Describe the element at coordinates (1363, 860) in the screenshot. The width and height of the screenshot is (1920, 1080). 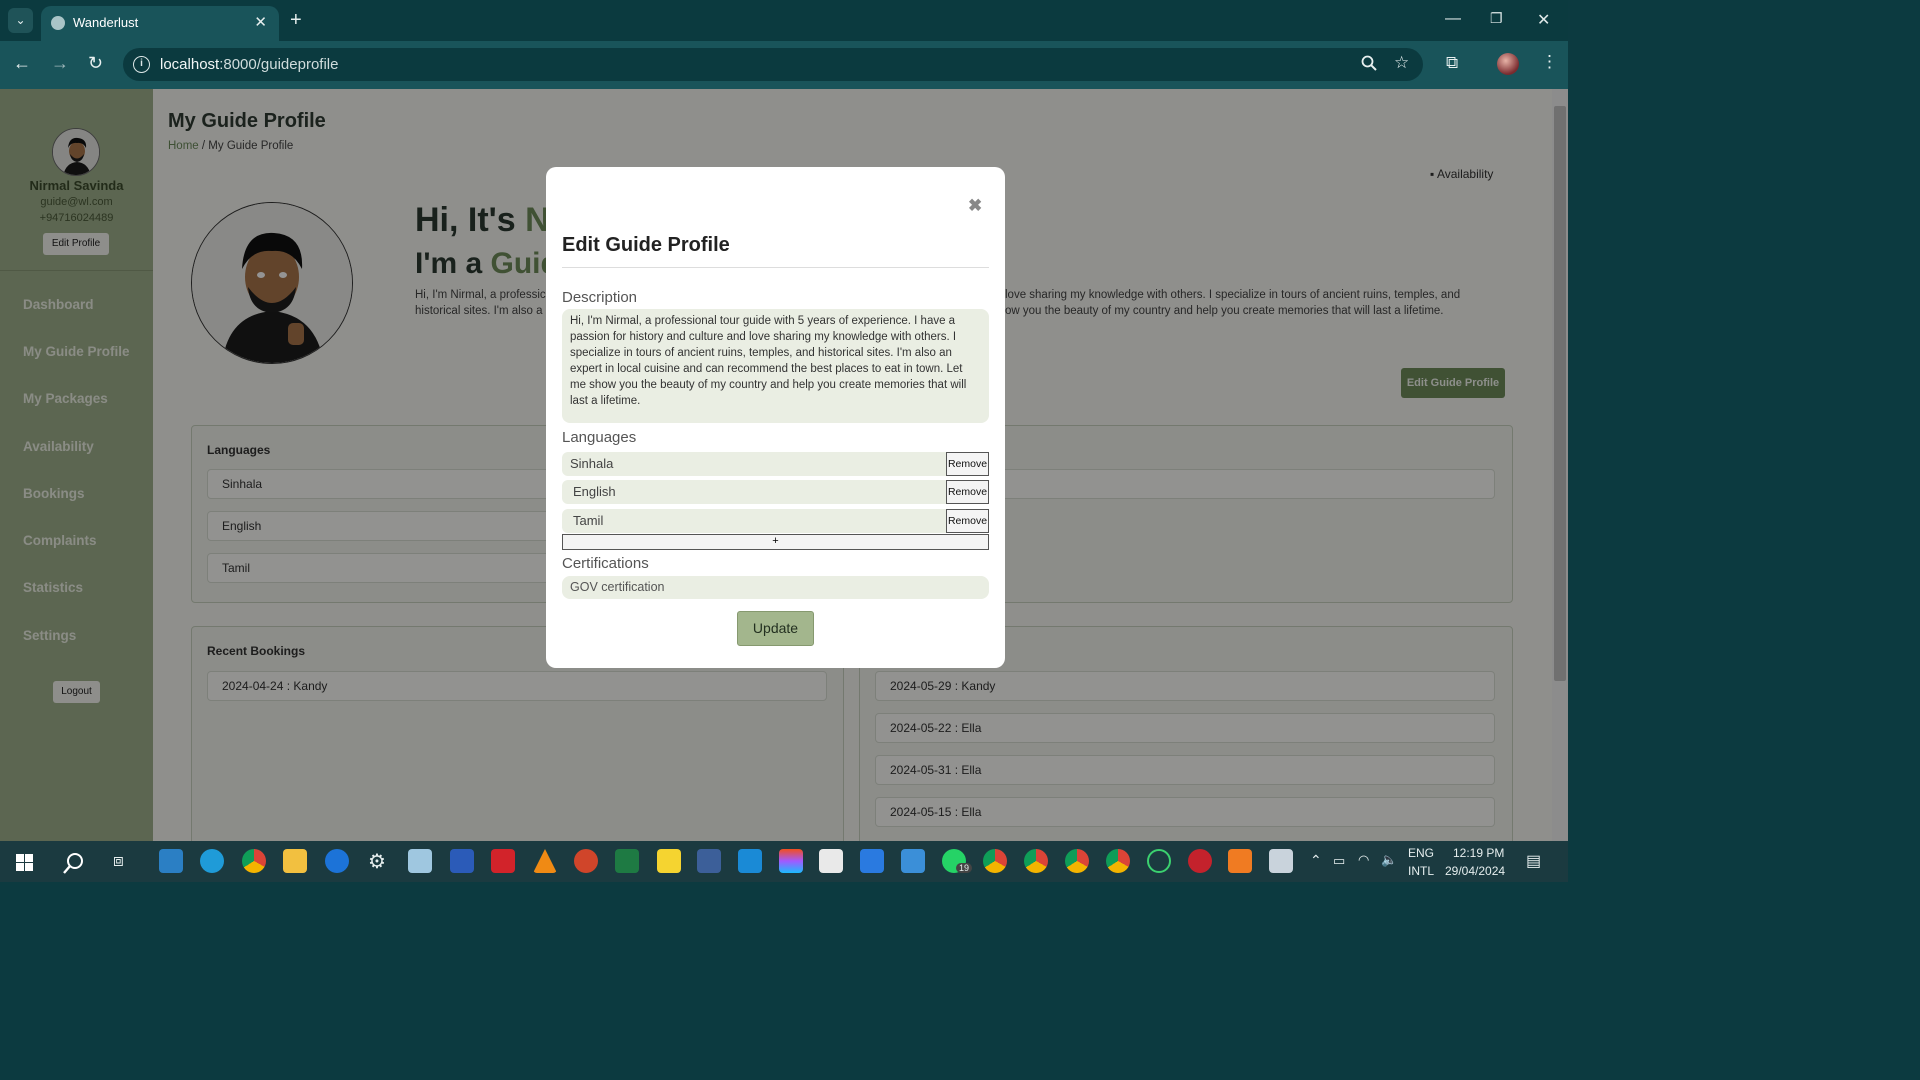
I see `wifi-icon: ◠` at that location.